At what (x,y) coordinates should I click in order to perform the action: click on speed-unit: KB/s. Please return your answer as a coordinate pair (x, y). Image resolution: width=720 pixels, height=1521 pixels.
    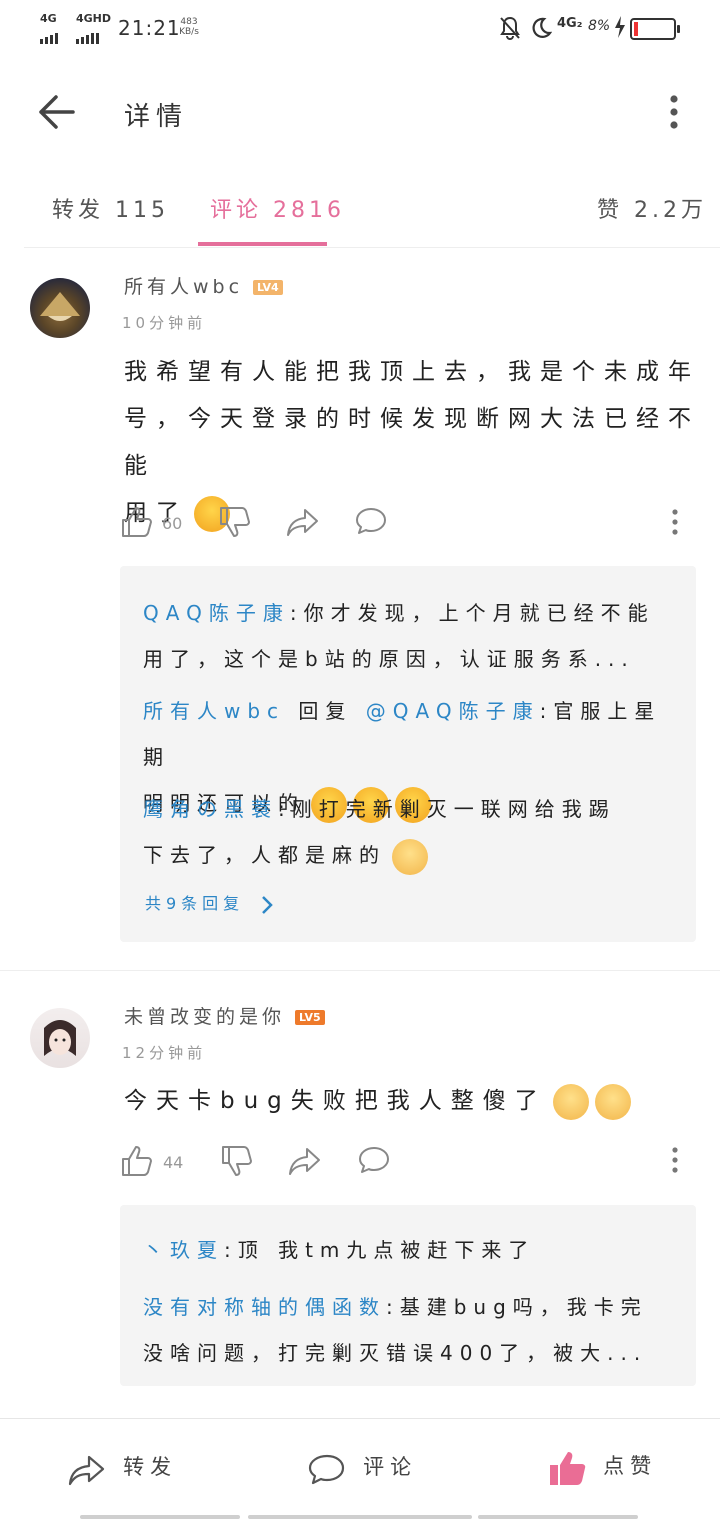
    Looking at the image, I should click on (189, 32).